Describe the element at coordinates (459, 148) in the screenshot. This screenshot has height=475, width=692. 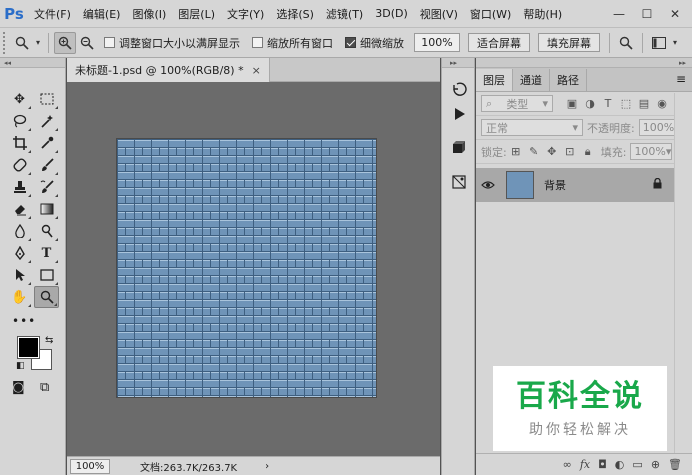
I see `3d-panel-icon` at that location.